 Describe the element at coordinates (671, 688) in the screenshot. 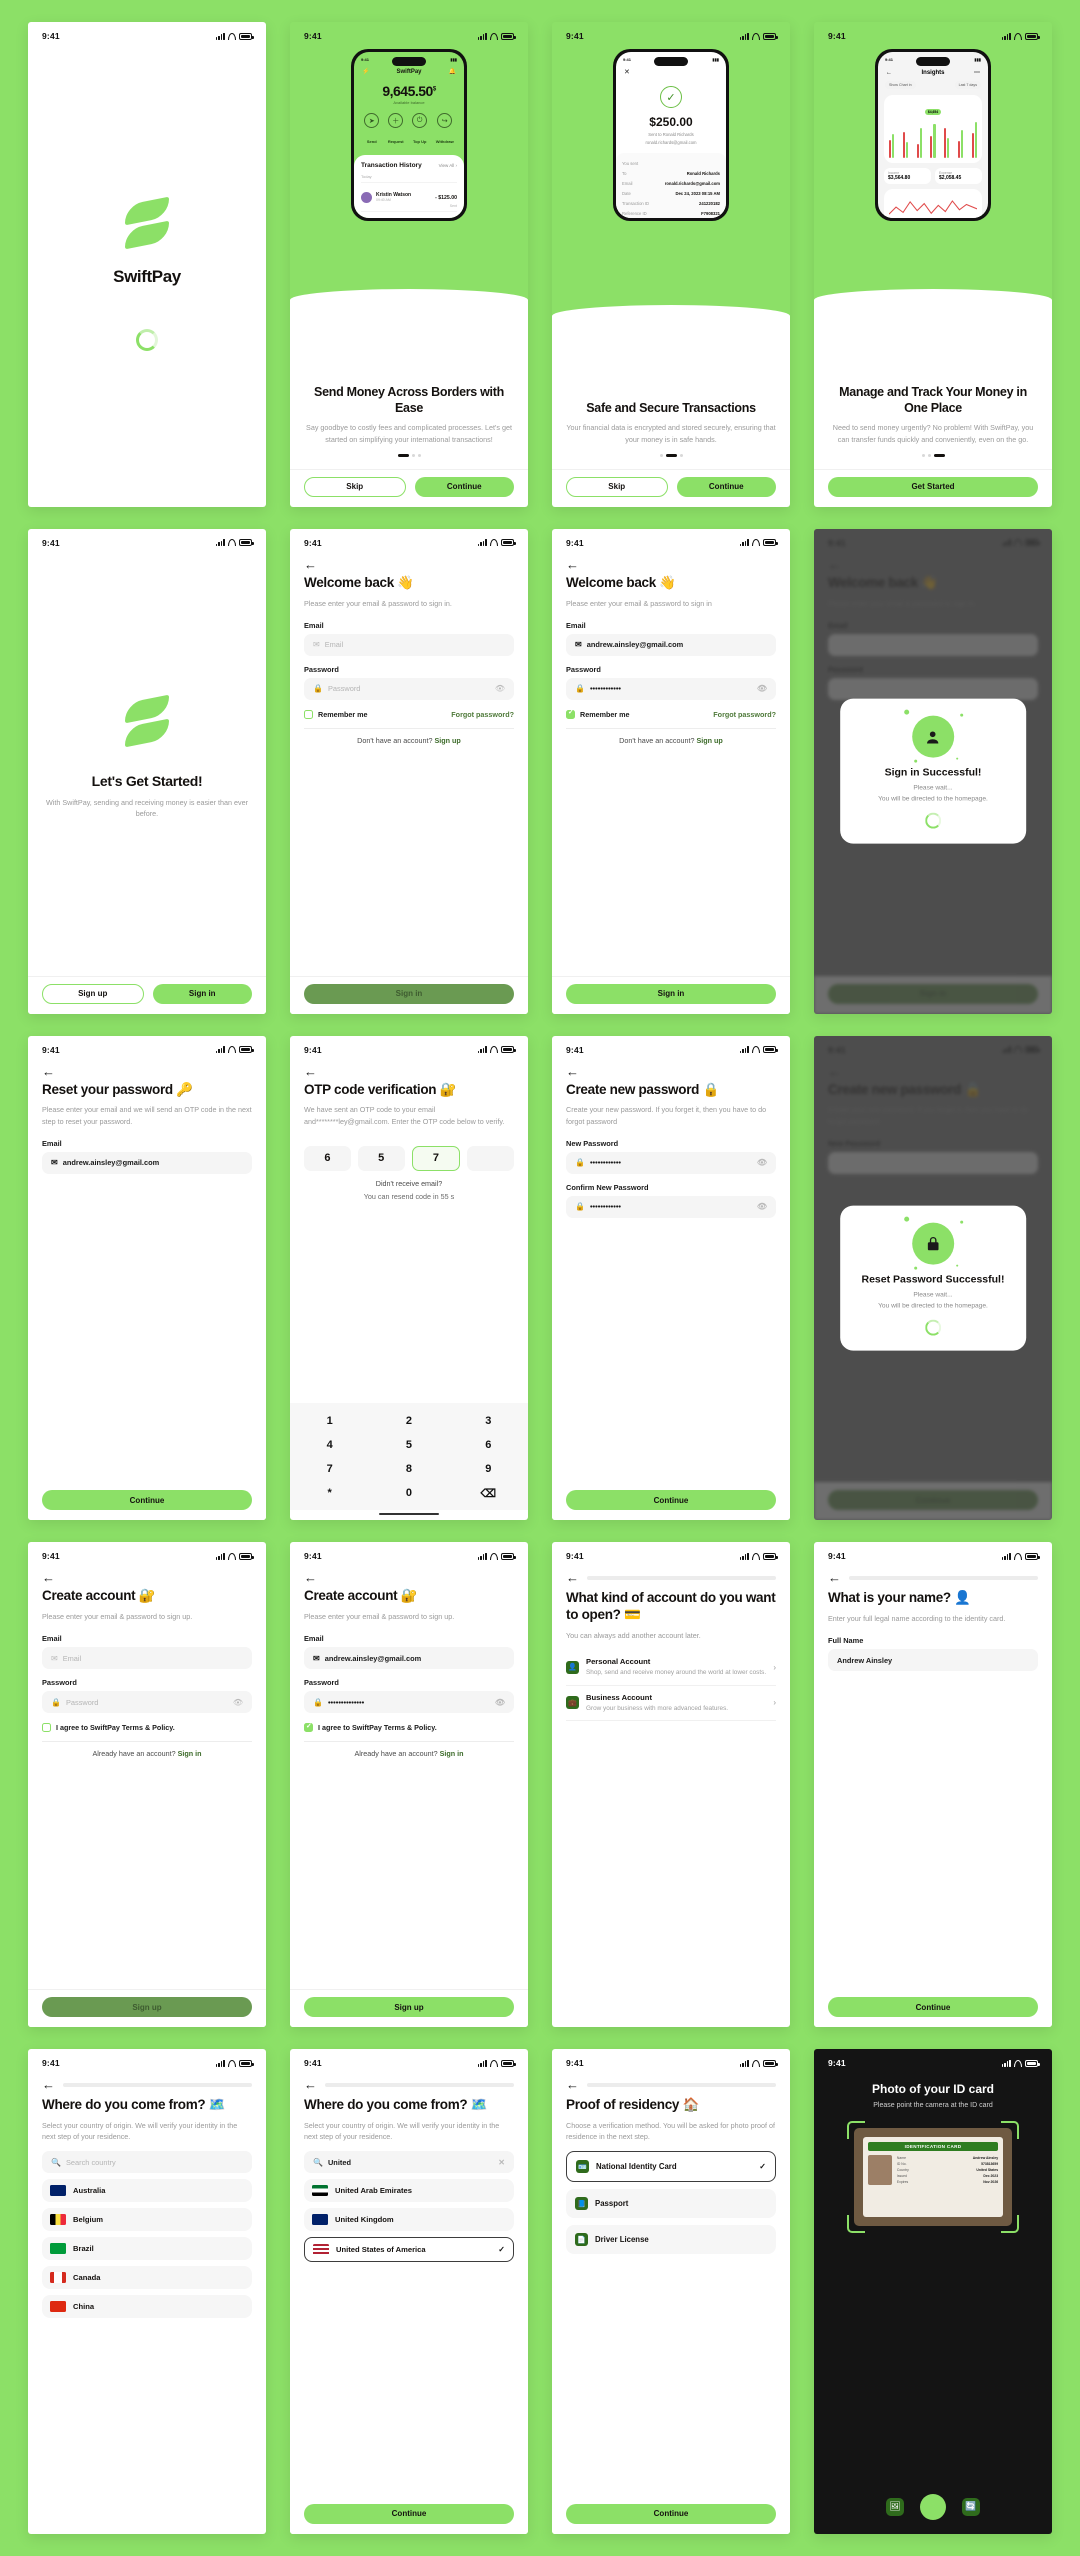

I see `password-input: 🔒 •••••••••••• 👁` at that location.